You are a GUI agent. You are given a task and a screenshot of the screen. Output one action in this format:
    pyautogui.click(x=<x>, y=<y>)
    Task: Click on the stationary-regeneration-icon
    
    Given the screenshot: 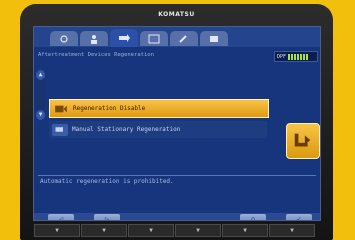 What is the action you would take?
    pyautogui.click(x=303, y=141)
    